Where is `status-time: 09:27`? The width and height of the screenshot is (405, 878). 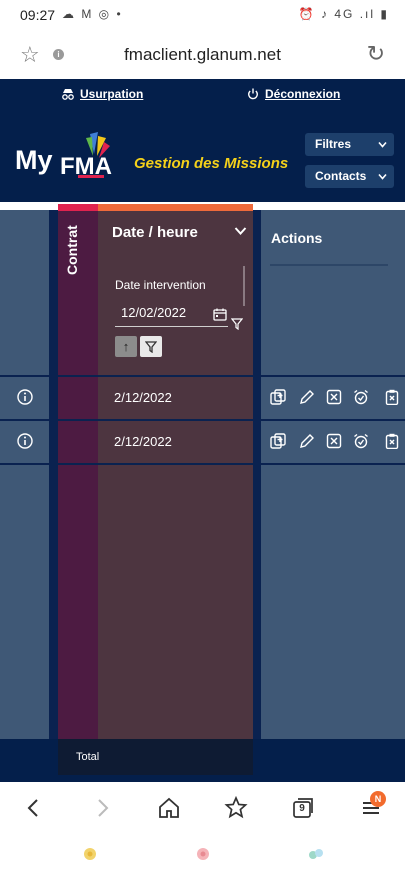
status-time: 09:27 is located at coordinates (38, 15).